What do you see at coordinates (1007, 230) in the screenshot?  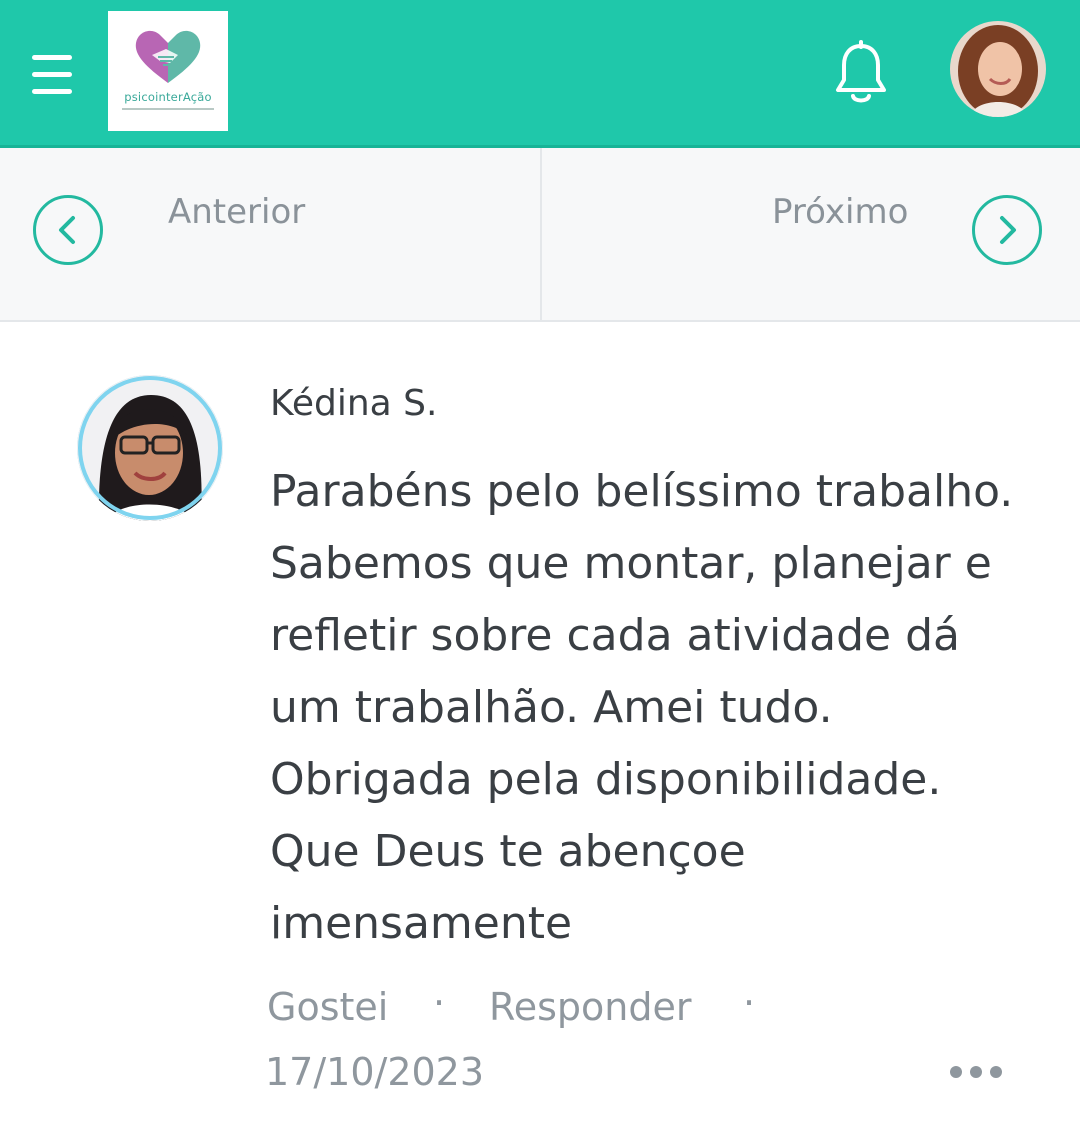 I see `chevron-right-icon` at bounding box center [1007, 230].